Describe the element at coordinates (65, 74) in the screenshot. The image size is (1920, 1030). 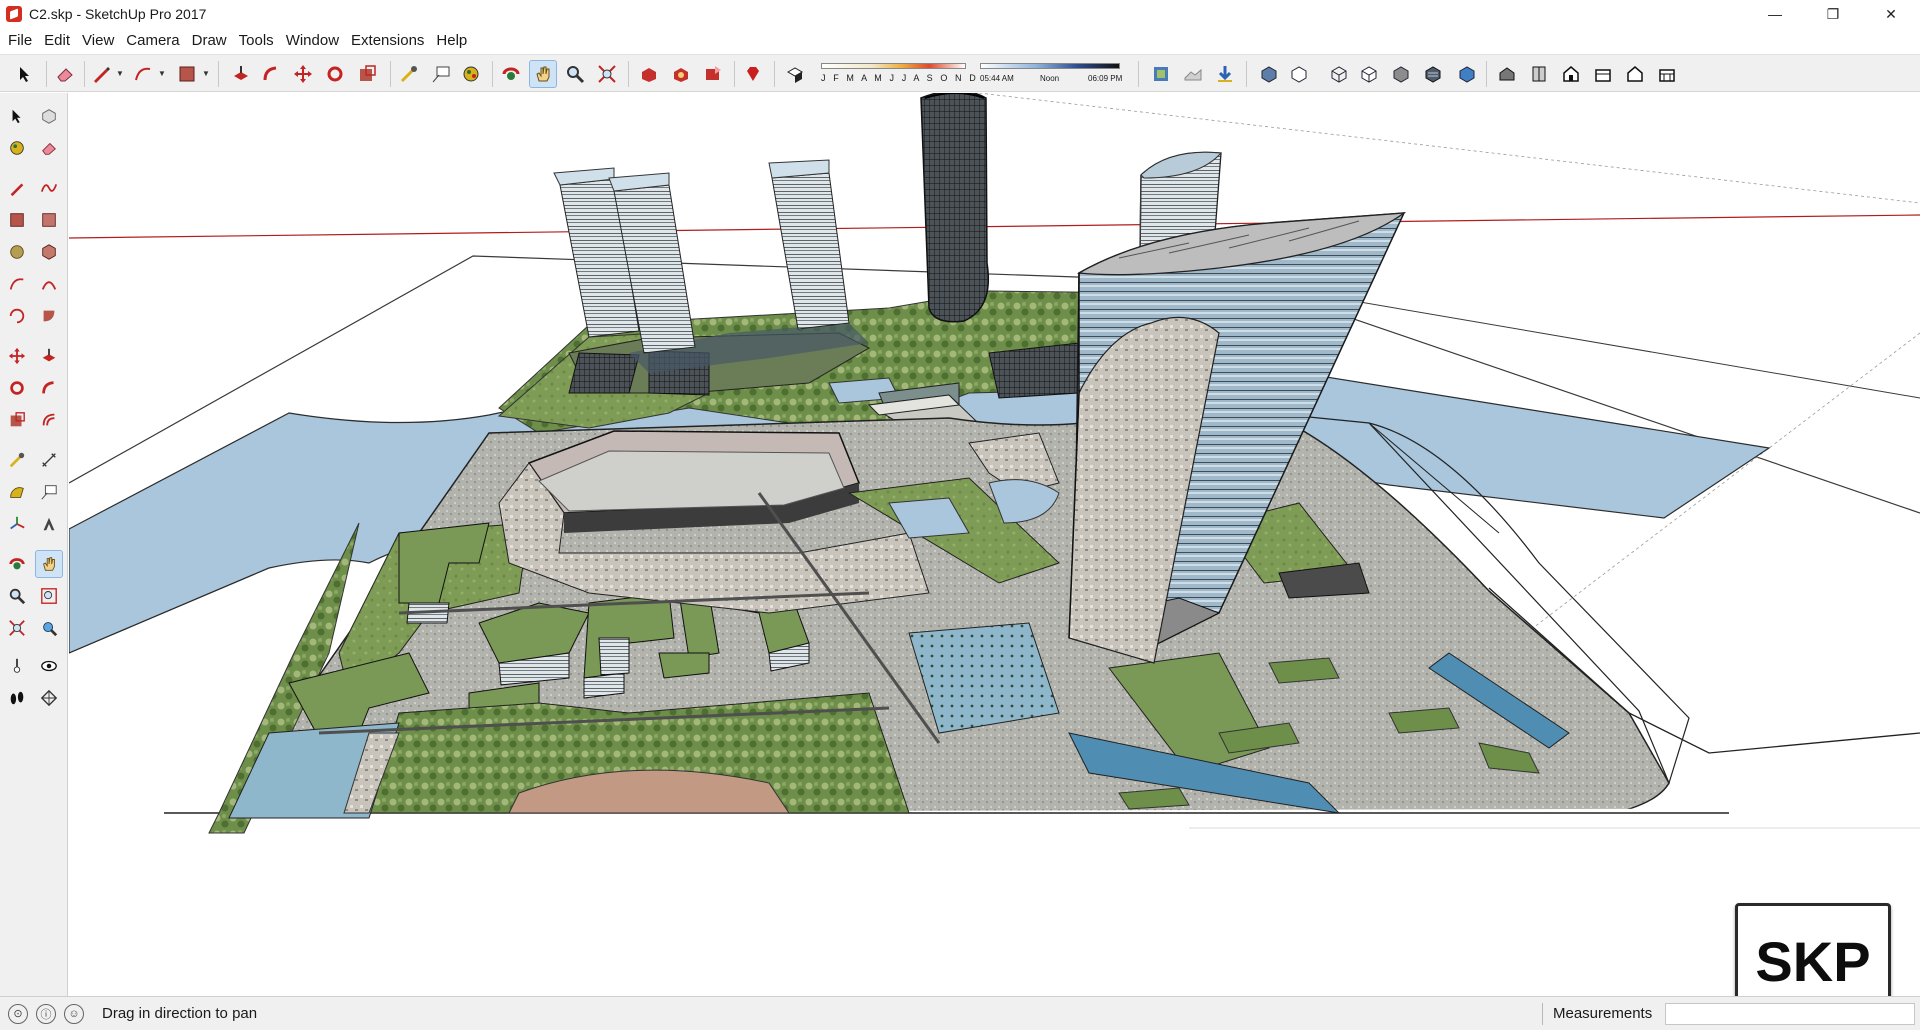
I see `eraser-tool-button` at that location.